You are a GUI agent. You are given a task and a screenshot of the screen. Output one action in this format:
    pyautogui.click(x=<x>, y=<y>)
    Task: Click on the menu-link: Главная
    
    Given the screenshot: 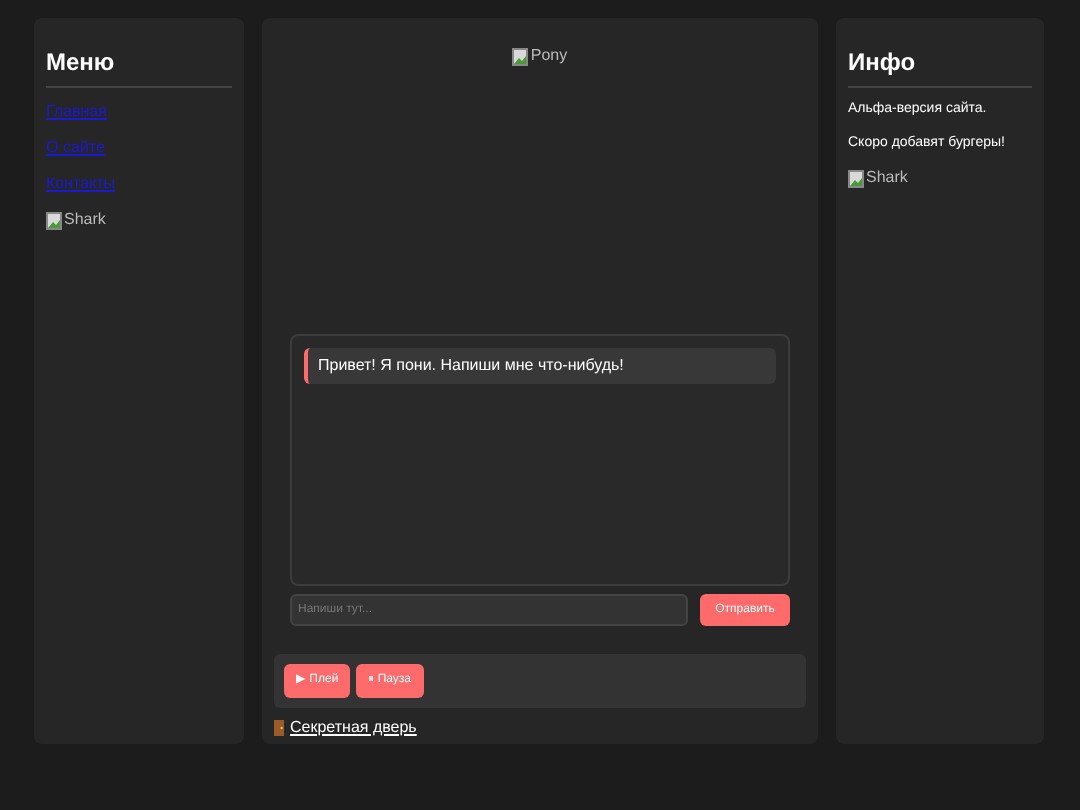 What is the action you would take?
    pyautogui.click(x=76, y=112)
    